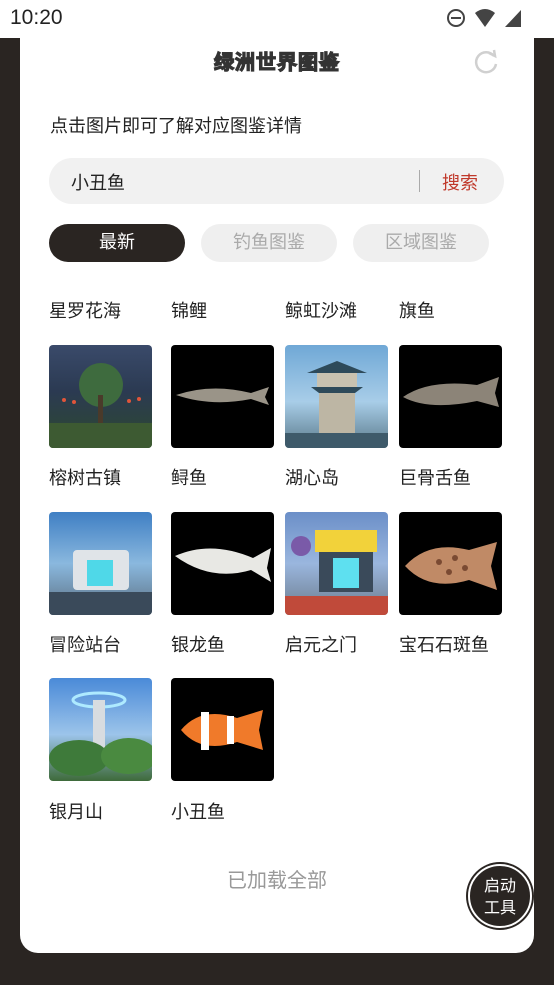 This screenshot has width=554, height=985. Describe the element at coordinates (222, 396) in the screenshot. I see `sturgeon-image` at that location.